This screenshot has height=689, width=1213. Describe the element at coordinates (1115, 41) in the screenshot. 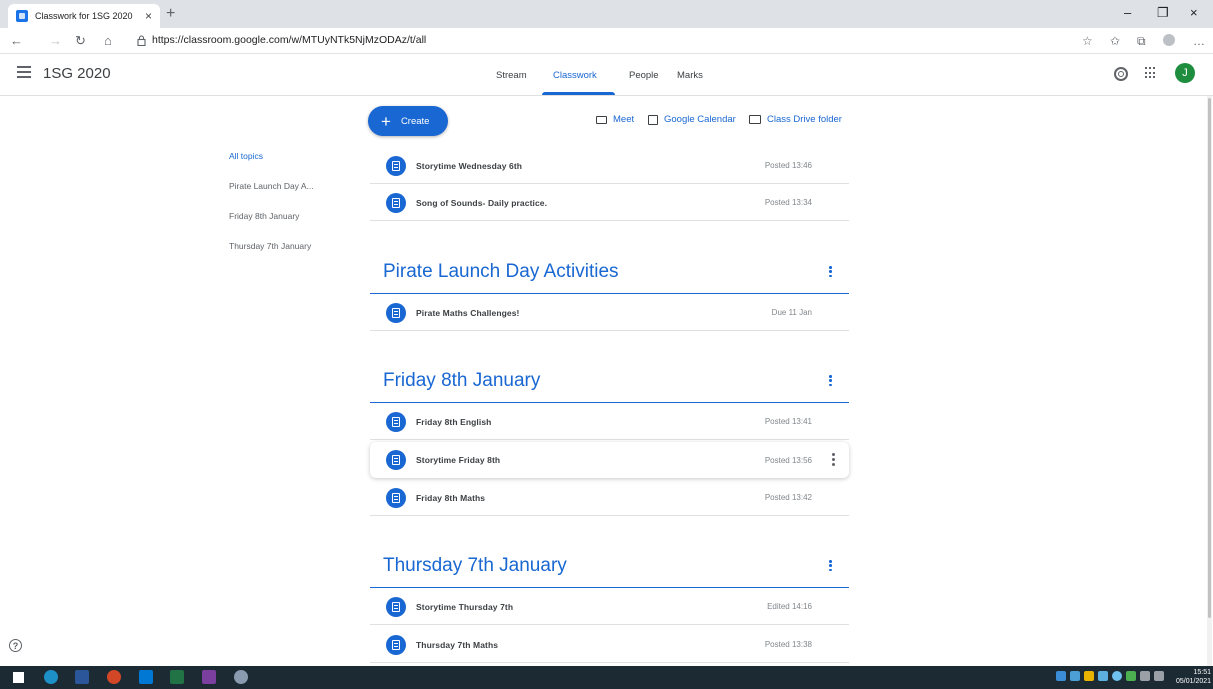

I see `favorites-list-icon: ✩` at that location.